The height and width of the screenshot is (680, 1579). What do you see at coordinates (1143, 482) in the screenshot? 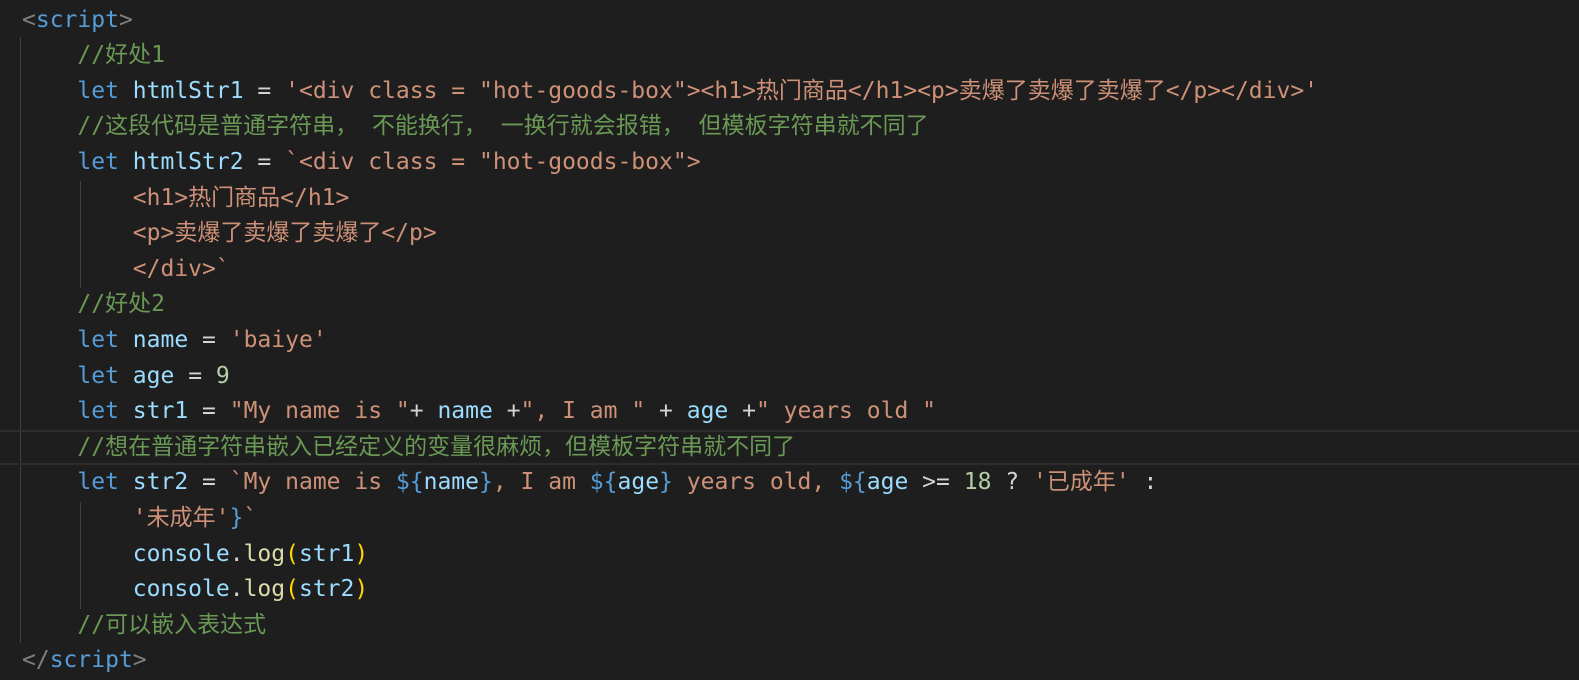
I see `token-op: :` at bounding box center [1143, 482].